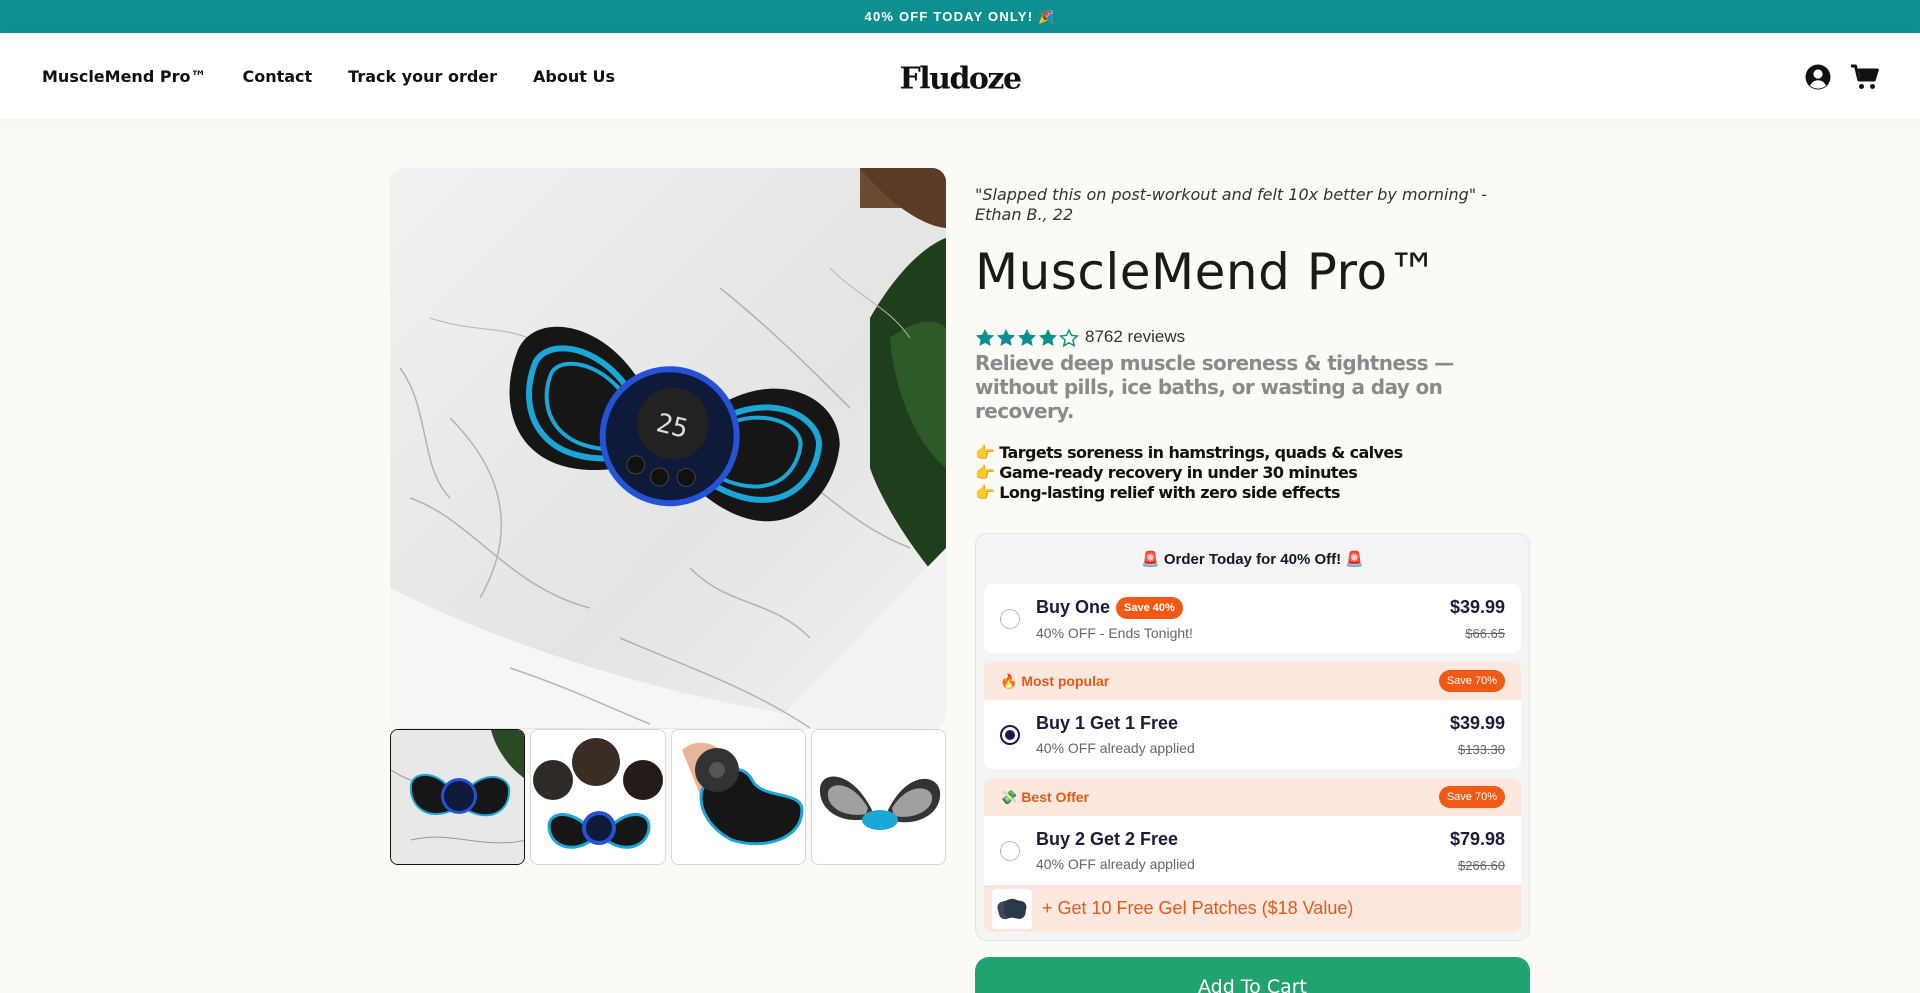  What do you see at coordinates (1198, 908) in the screenshot?
I see `free-gift-text: + Get 10 Free Gel Patches ($18 Value)` at bounding box center [1198, 908].